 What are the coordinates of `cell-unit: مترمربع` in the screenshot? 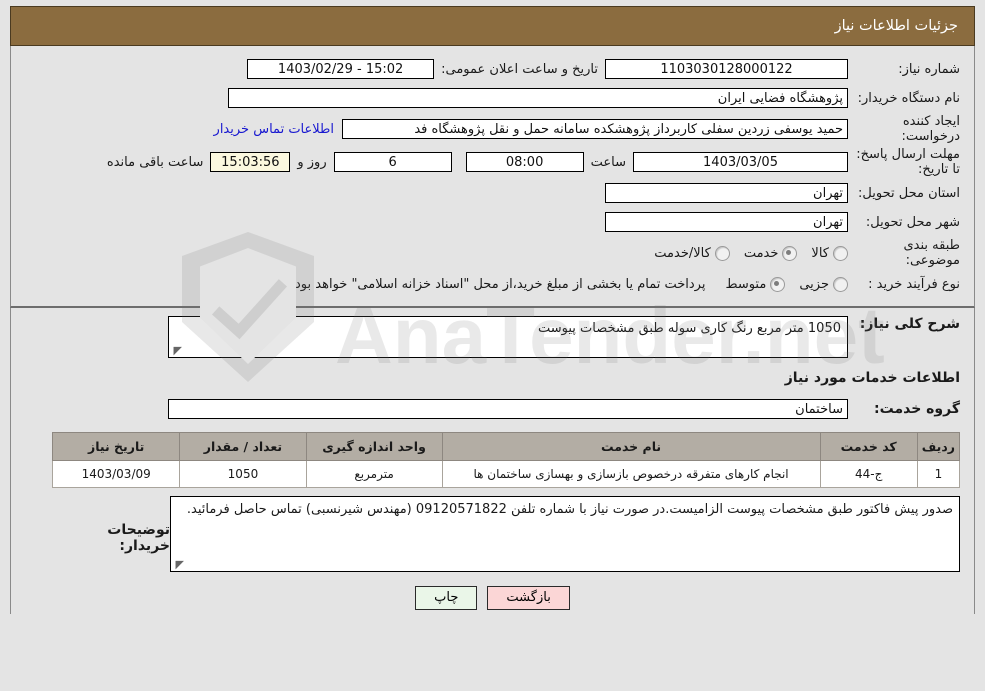 It's located at (374, 474).